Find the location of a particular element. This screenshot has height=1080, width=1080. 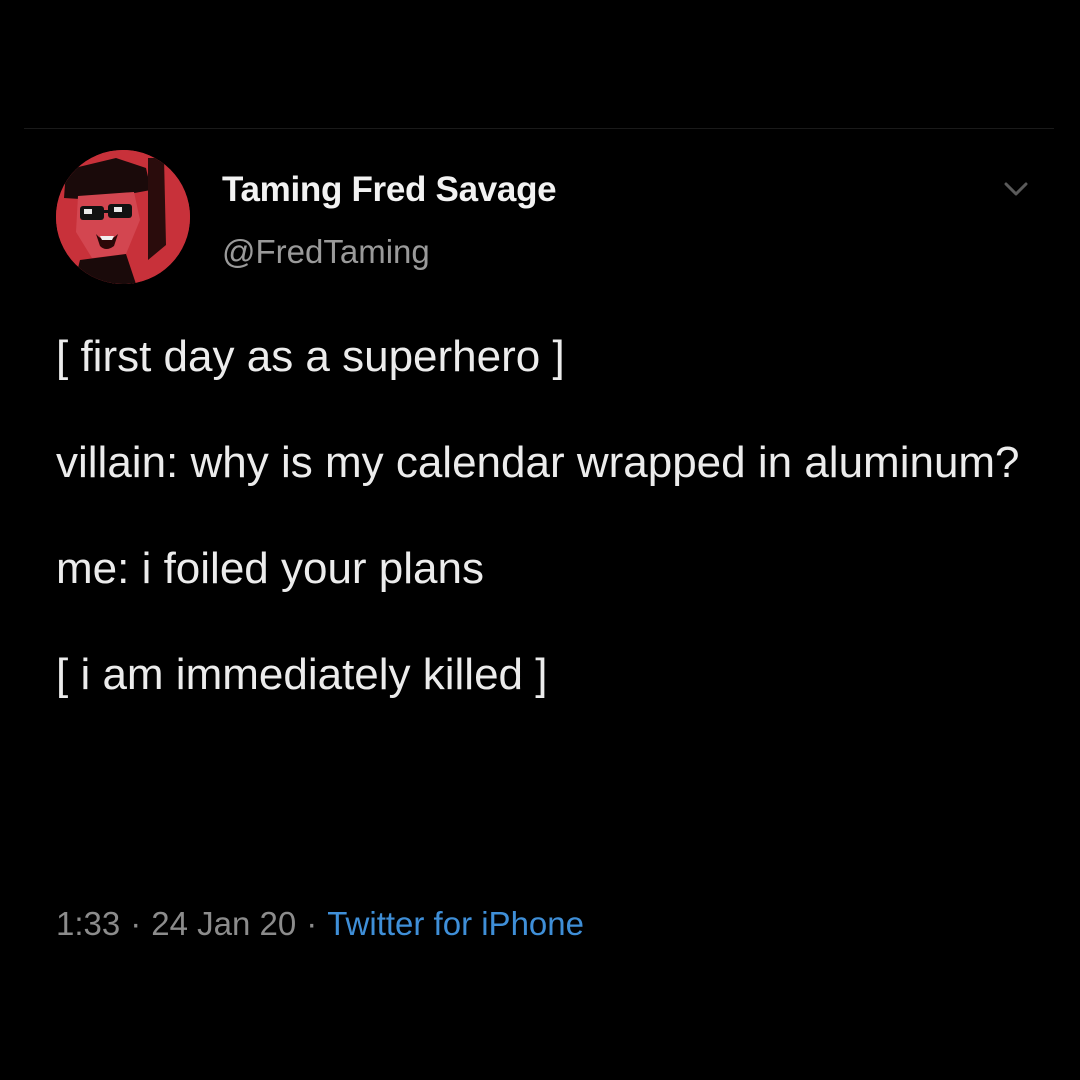

avatar-image is located at coordinates (123, 217).